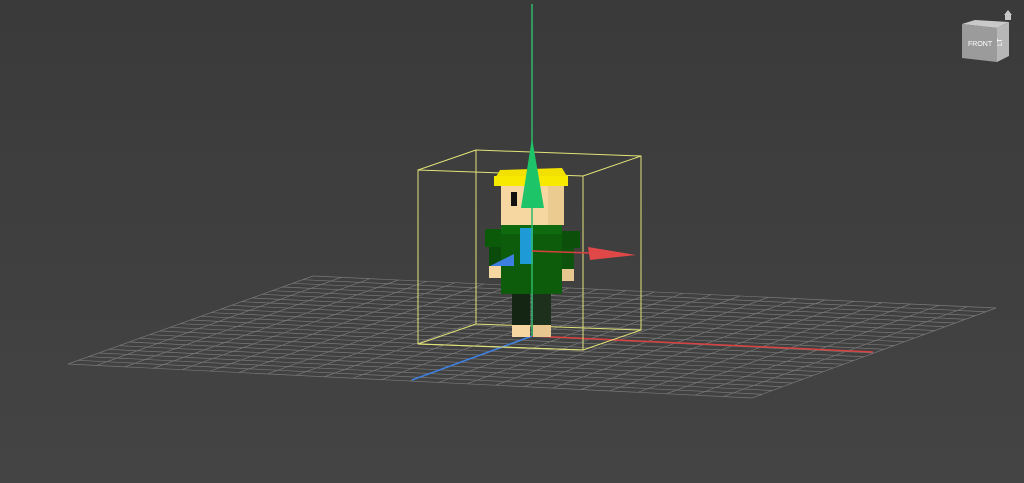 Image resolution: width=1024 pixels, height=483 pixels. What do you see at coordinates (980, 44) in the screenshot?
I see `viewcube-front-label: FRONT` at bounding box center [980, 44].